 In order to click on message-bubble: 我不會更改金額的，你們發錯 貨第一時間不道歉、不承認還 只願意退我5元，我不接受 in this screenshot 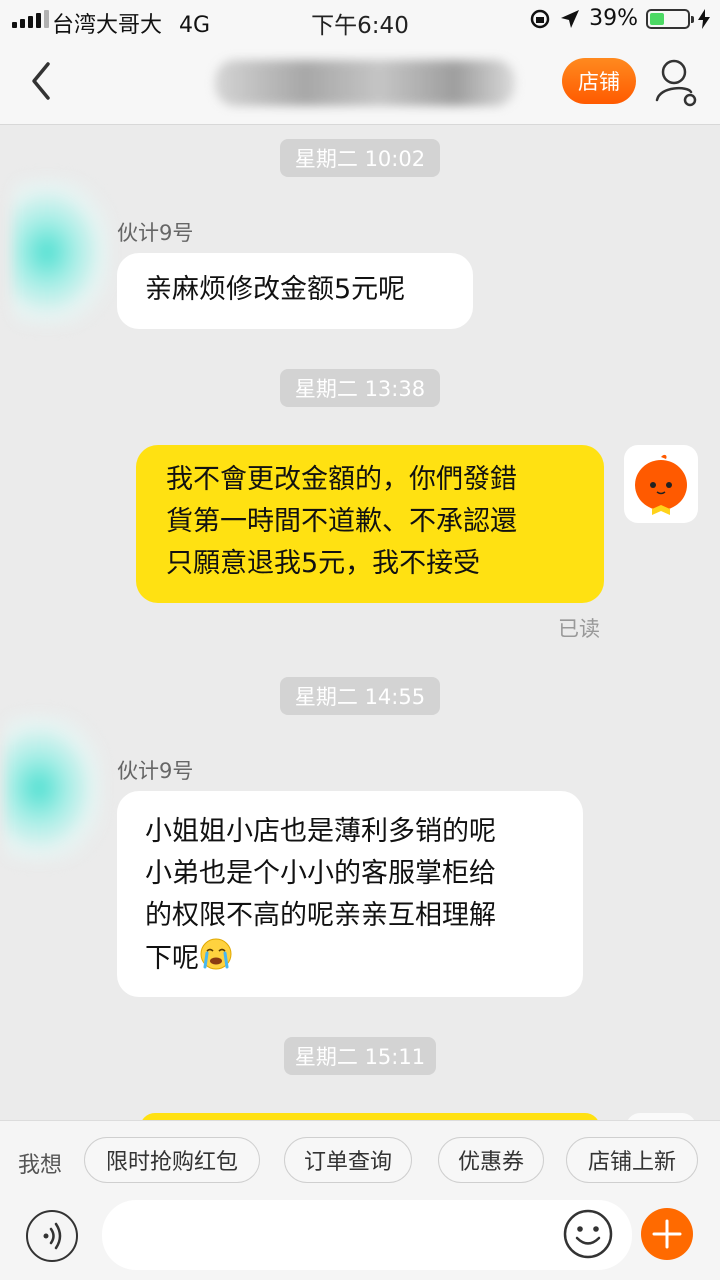, I will do `click(370, 524)`.